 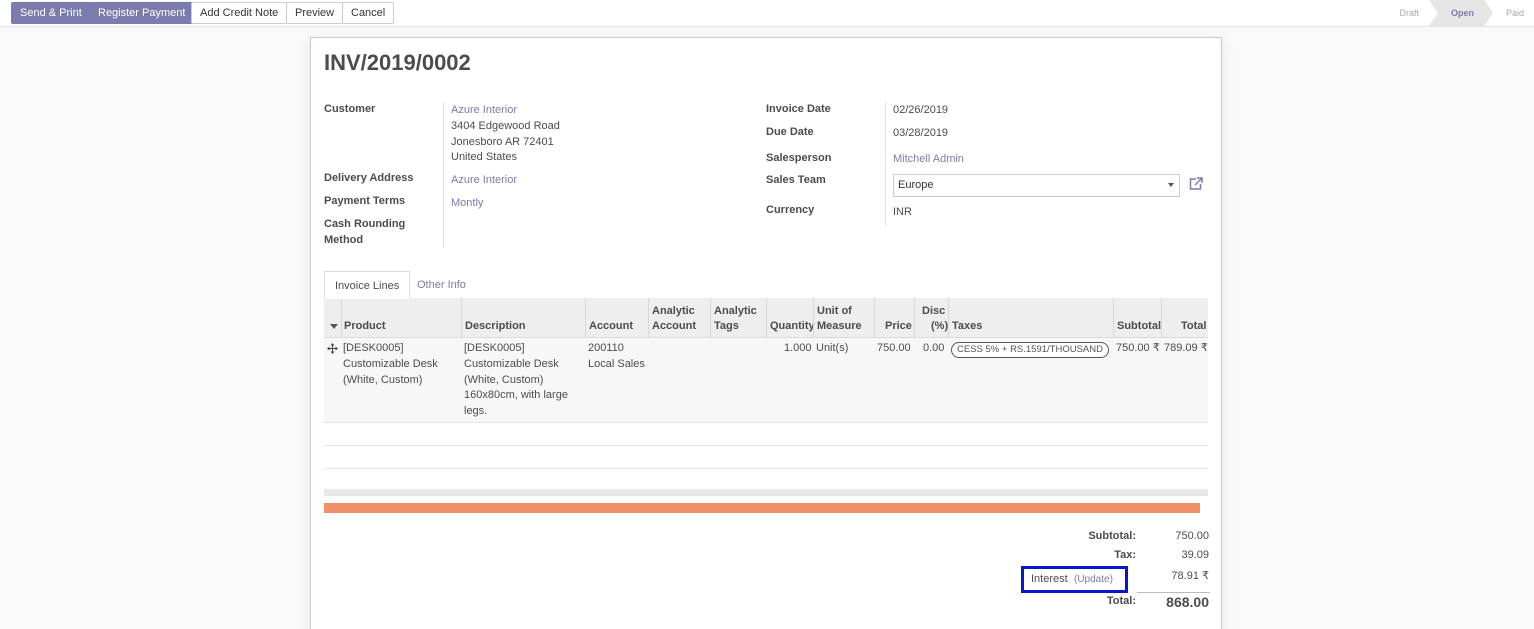 What do you see at coordinates (916, 185) in the screenshot?
I see `sales-team-value: Europe` at bounding box center [916, 185].